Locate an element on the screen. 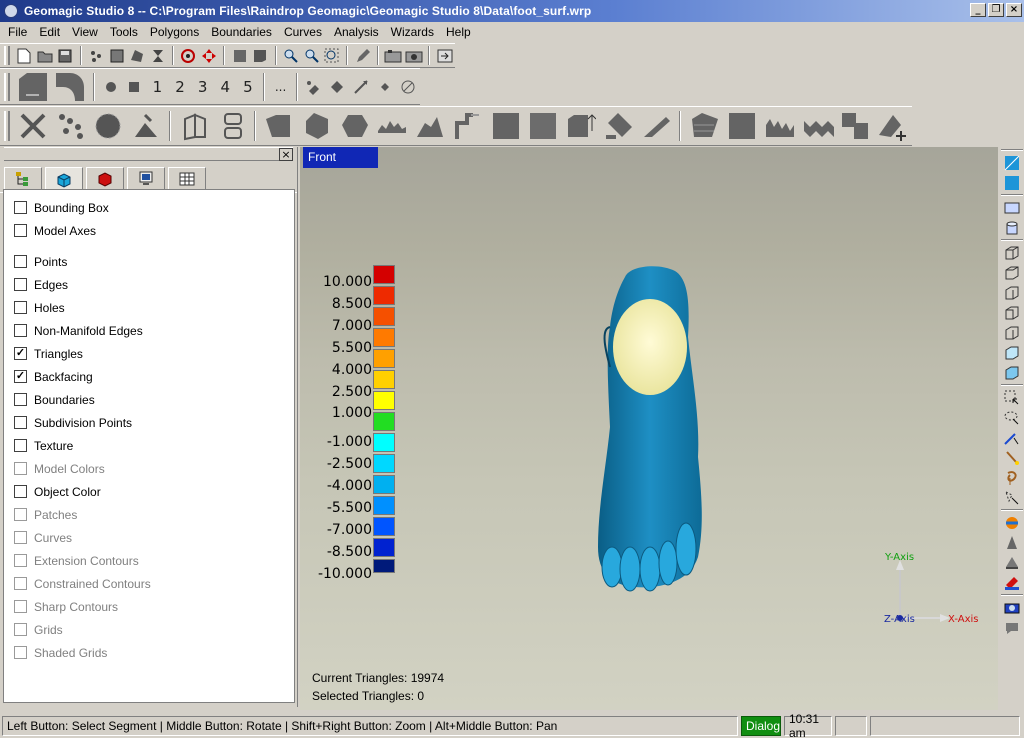  add-feature-icon is located at coordinates (893, 126).